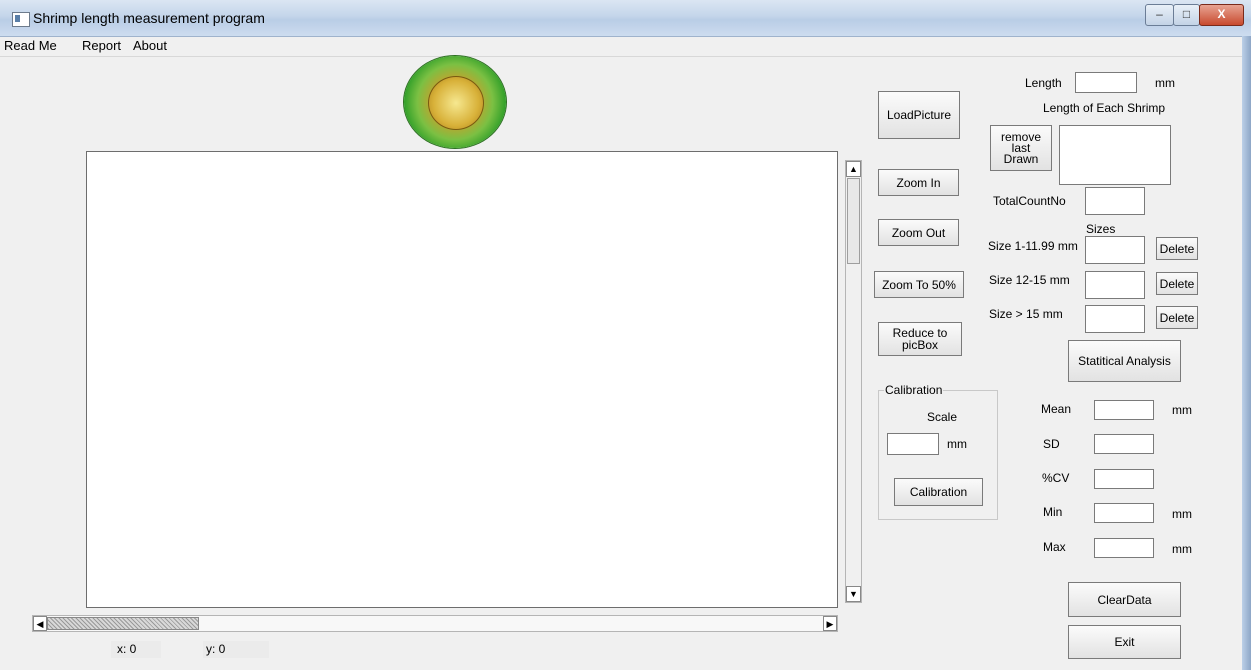 Image resolution: width=1251 pixels, height=670 pixels. Describe the element at coordinates (1104, 108) in the screenshot. I see `length-each-shrimp-label: Length of Each Shrimp` at that location.